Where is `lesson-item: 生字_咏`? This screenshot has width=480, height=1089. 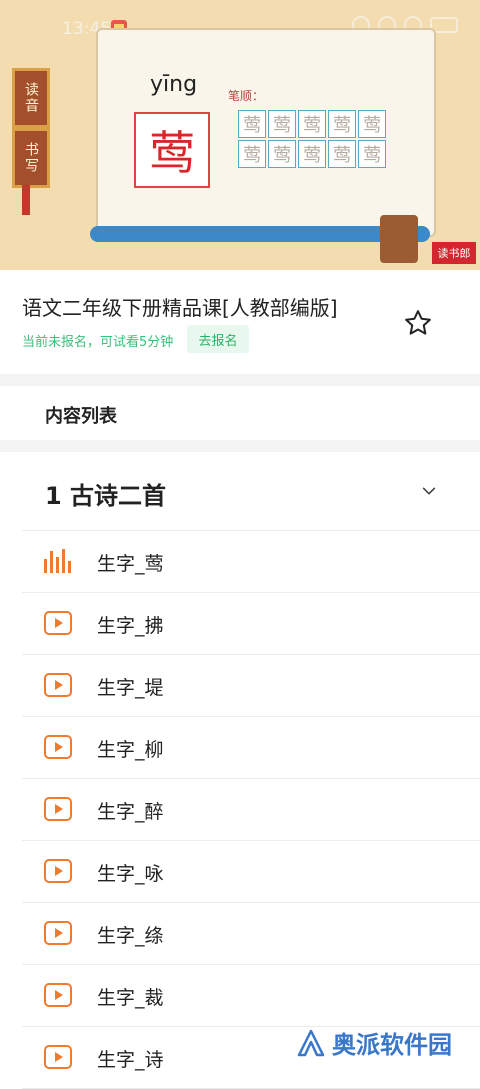 lesson-item: 生字_咏 is located at coordinates (251, 872).